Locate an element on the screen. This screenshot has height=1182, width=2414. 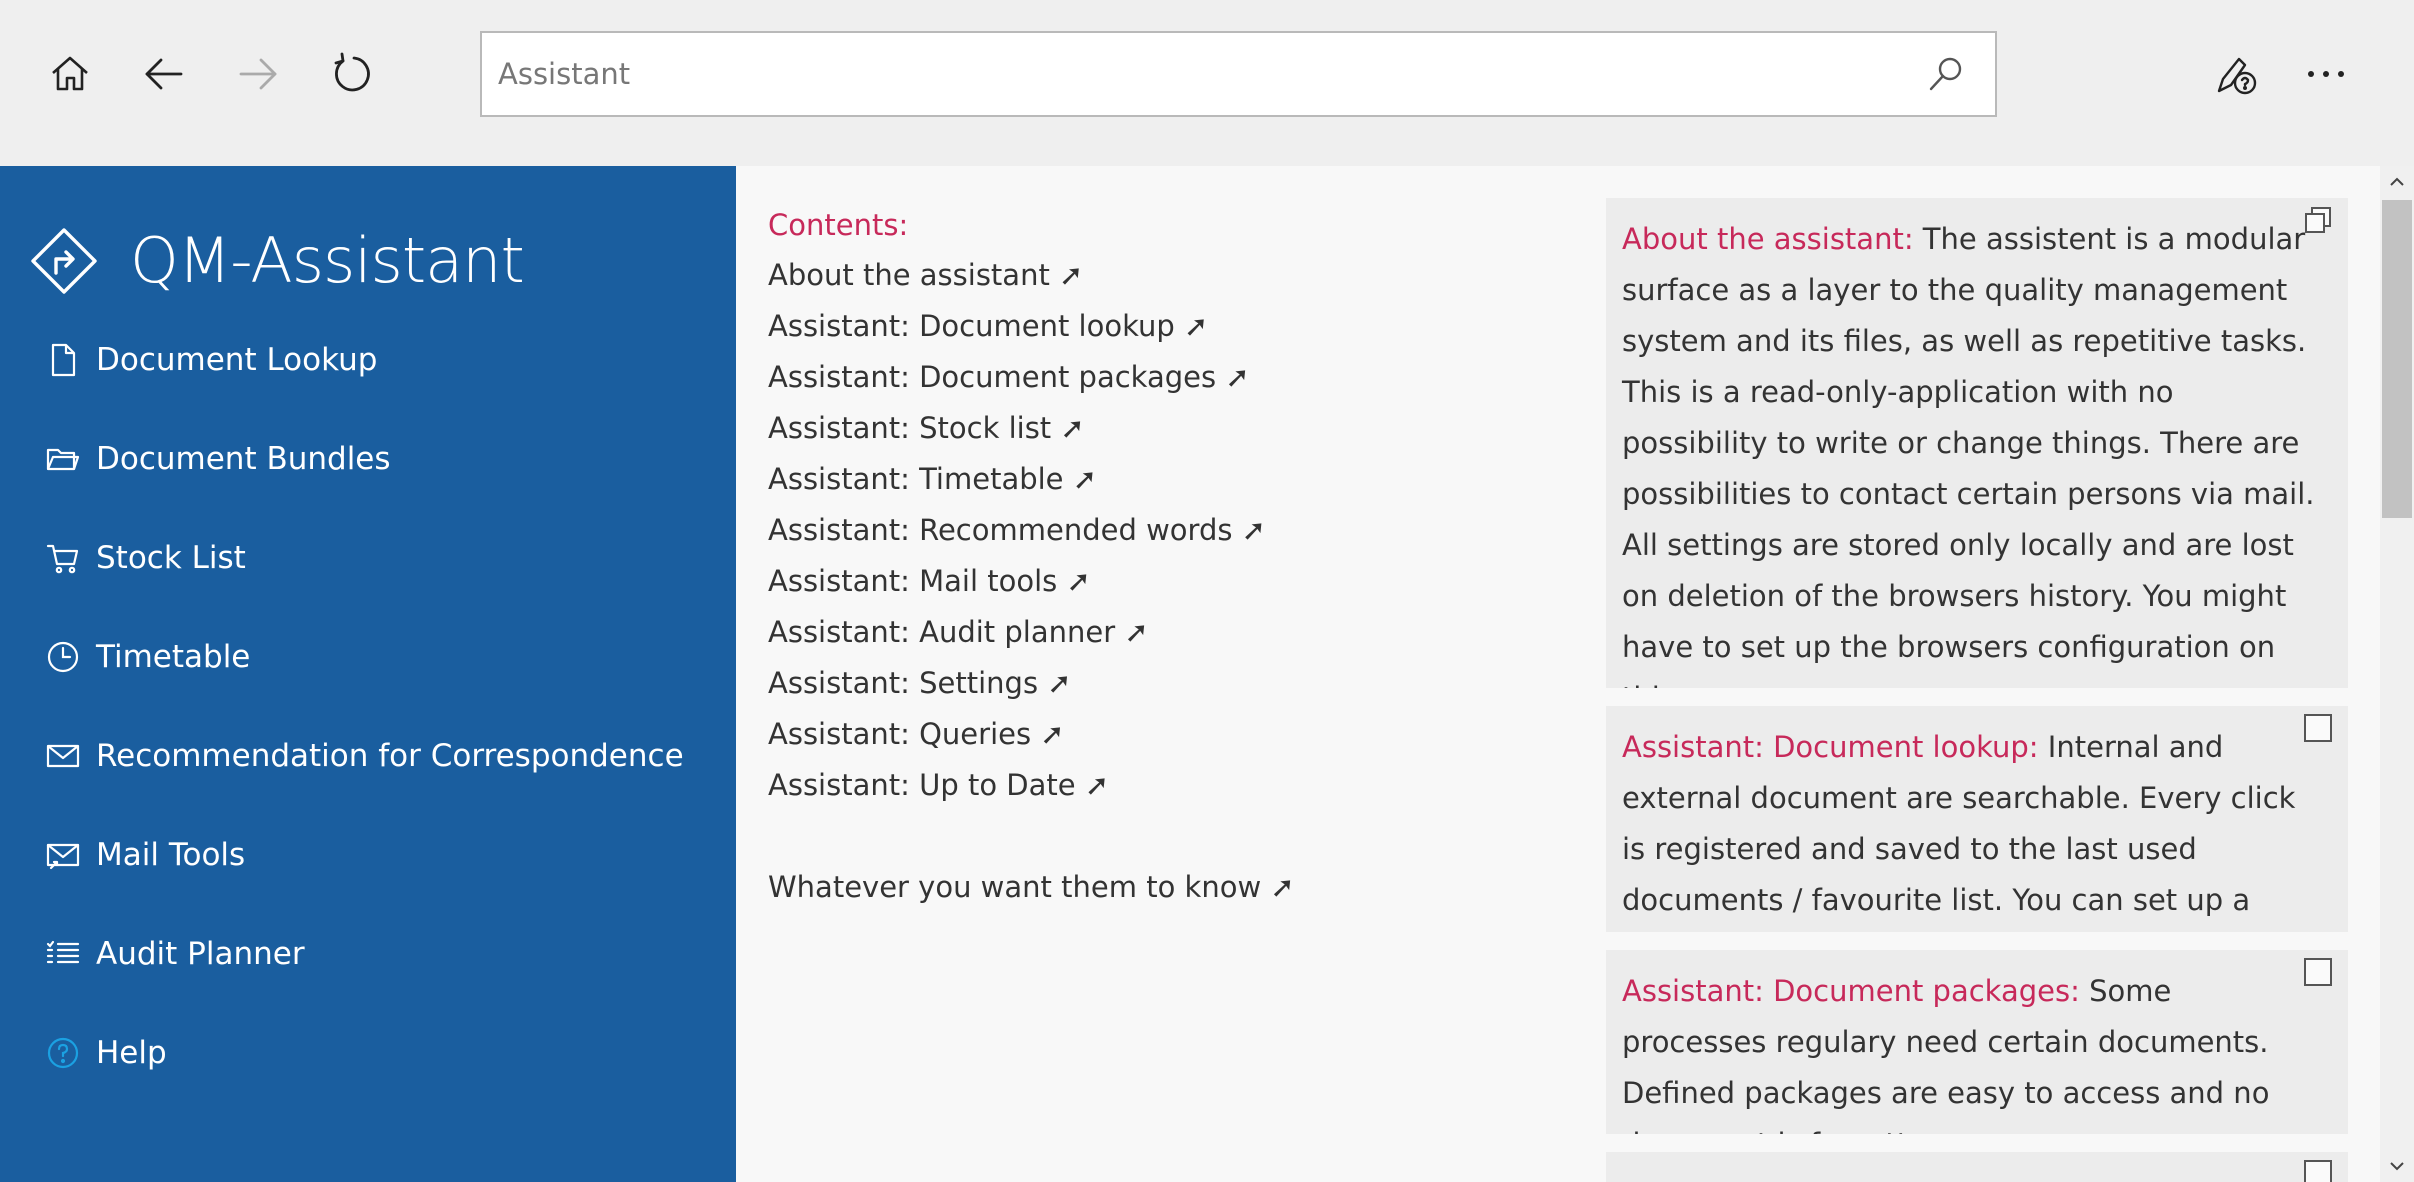
browser-toolbar is located at coordinates (1207, 83).